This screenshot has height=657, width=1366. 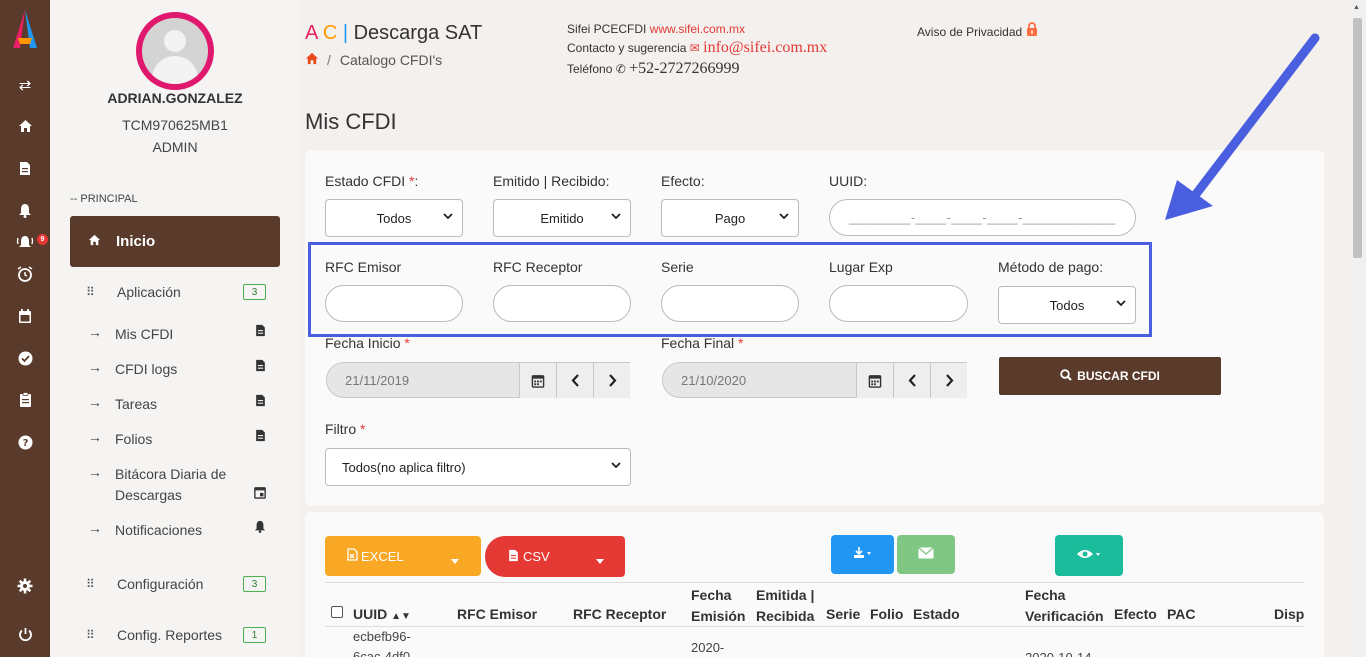 What do you see at coordinates (391, 60) in the screenshot?
I see `breadcrumb-current: Catalogo CFDI's` at bounding box center [391, 60].